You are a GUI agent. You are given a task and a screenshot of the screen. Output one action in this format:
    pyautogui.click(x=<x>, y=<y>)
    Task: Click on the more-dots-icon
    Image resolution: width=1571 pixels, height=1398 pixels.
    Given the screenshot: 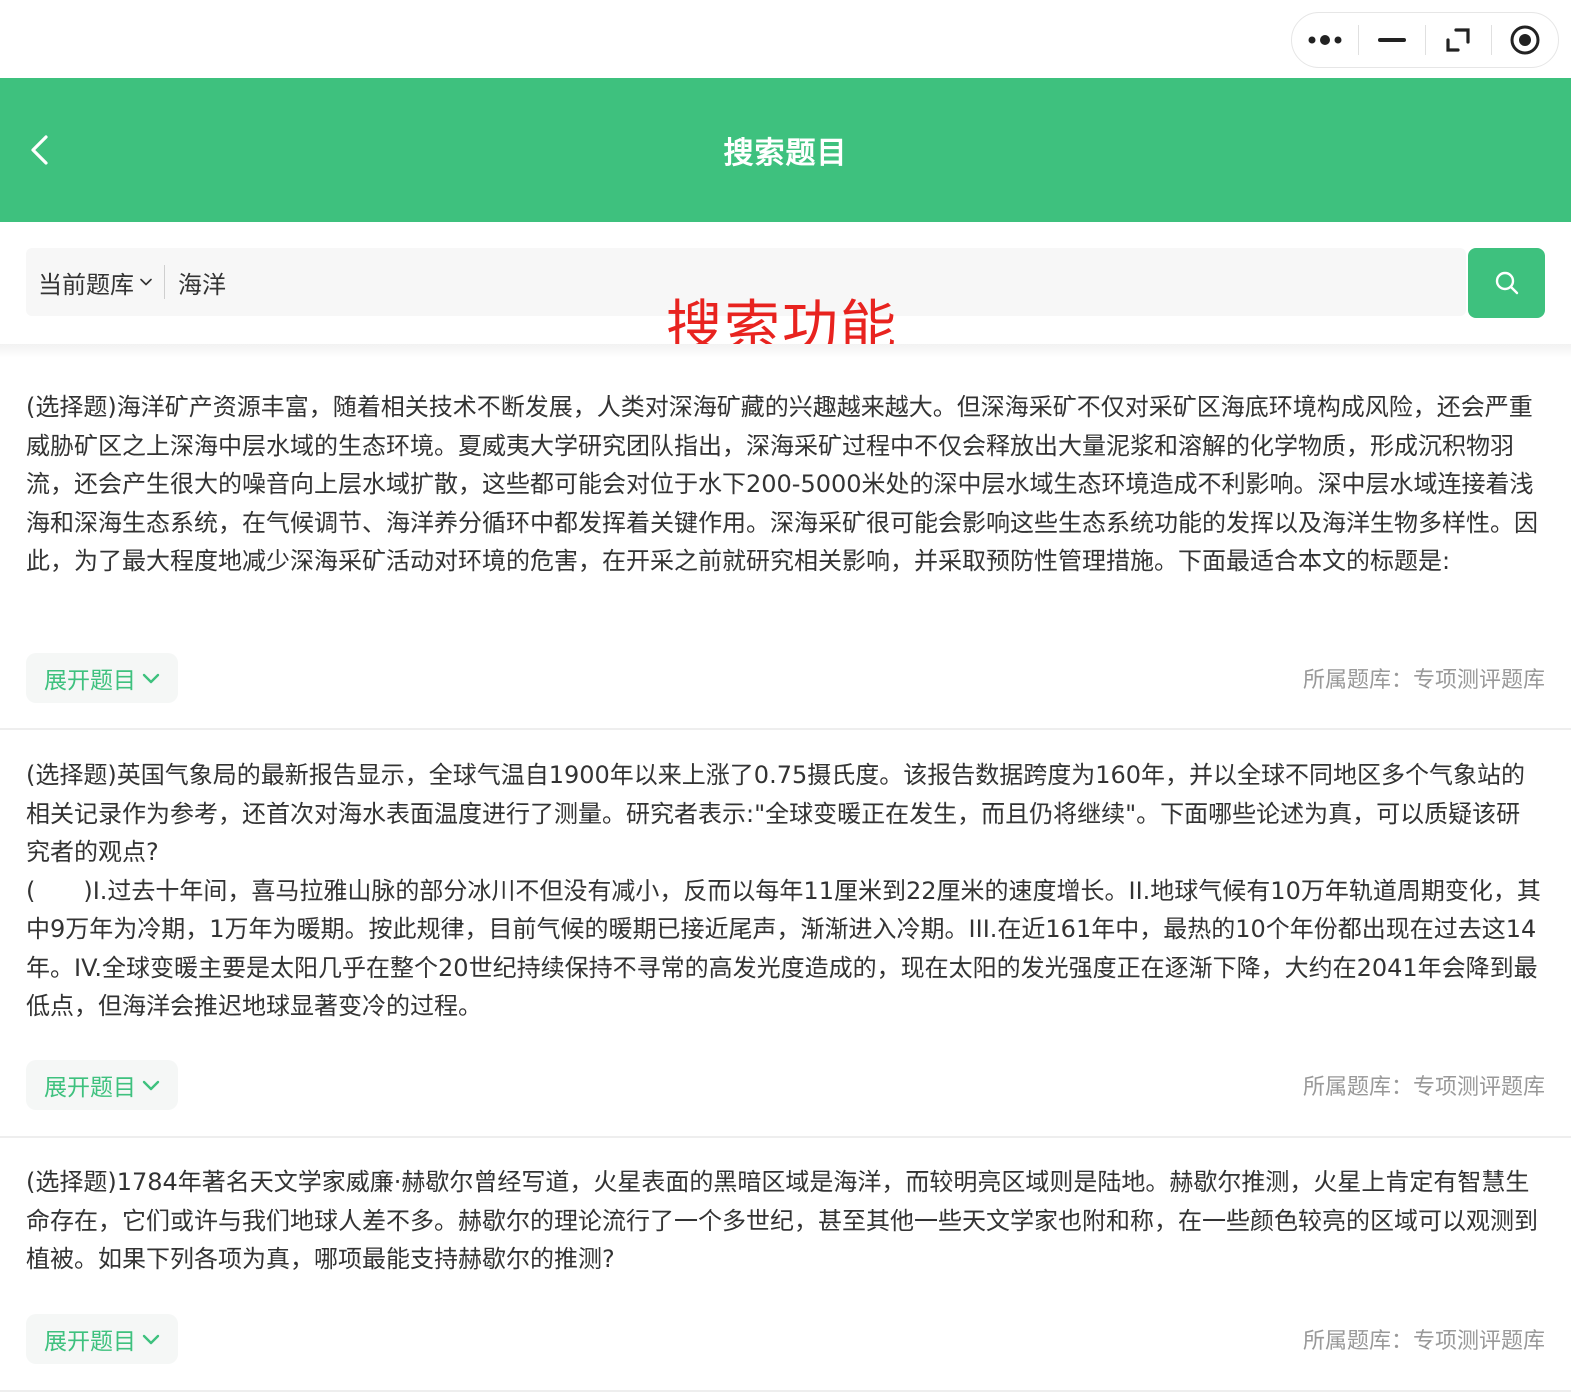 What is the action you would take?
    pyautogui.click(x=1325, y=40)
    